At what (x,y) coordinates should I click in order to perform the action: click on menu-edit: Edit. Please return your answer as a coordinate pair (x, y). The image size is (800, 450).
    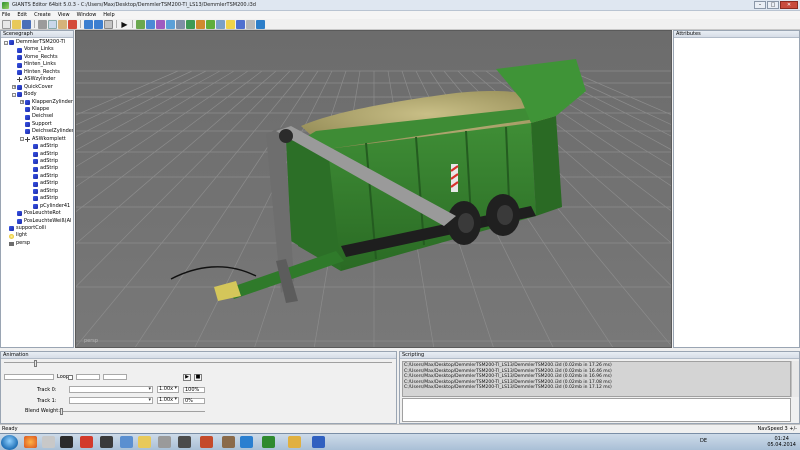
    Looking at the image, I should click on (22, 15).